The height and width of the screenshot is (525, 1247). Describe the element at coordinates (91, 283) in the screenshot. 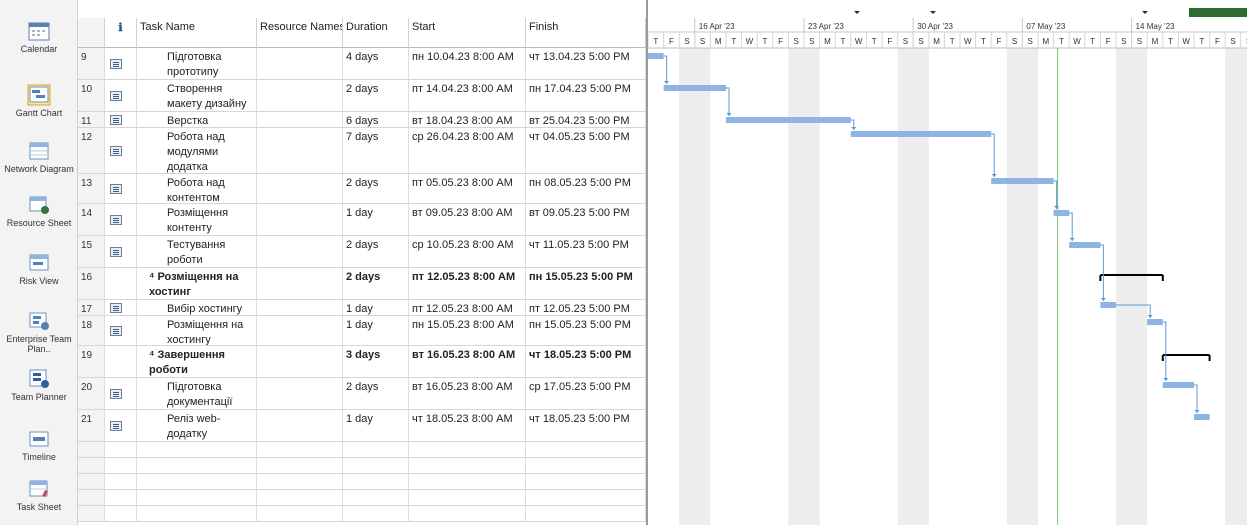

I see `task-id-cell: 16` at that location.